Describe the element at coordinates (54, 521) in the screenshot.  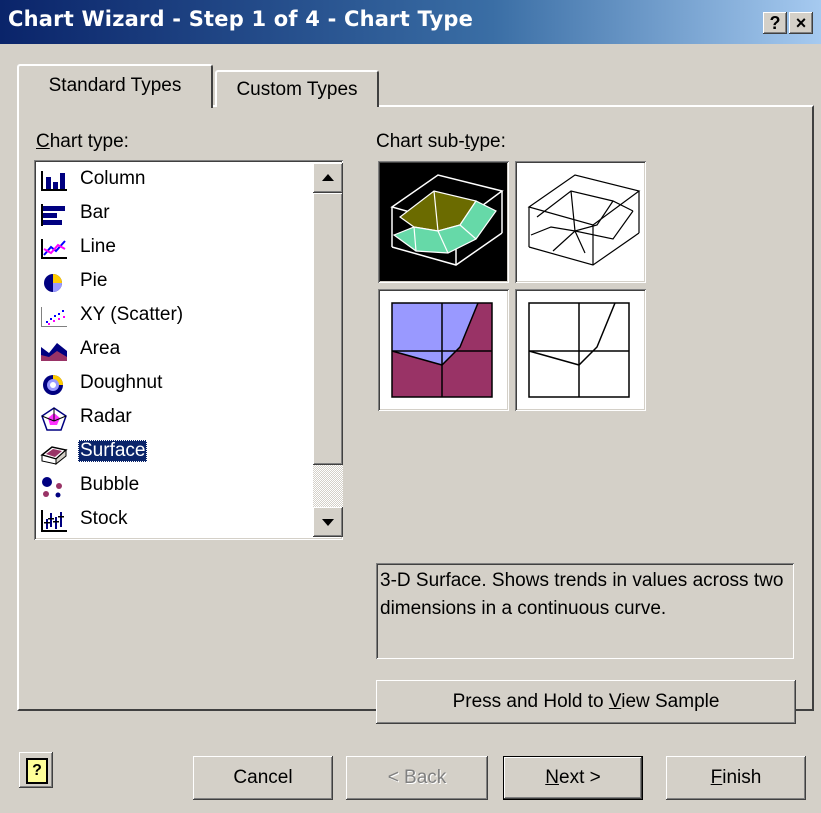
I see `stock-chart-icon` at that location.